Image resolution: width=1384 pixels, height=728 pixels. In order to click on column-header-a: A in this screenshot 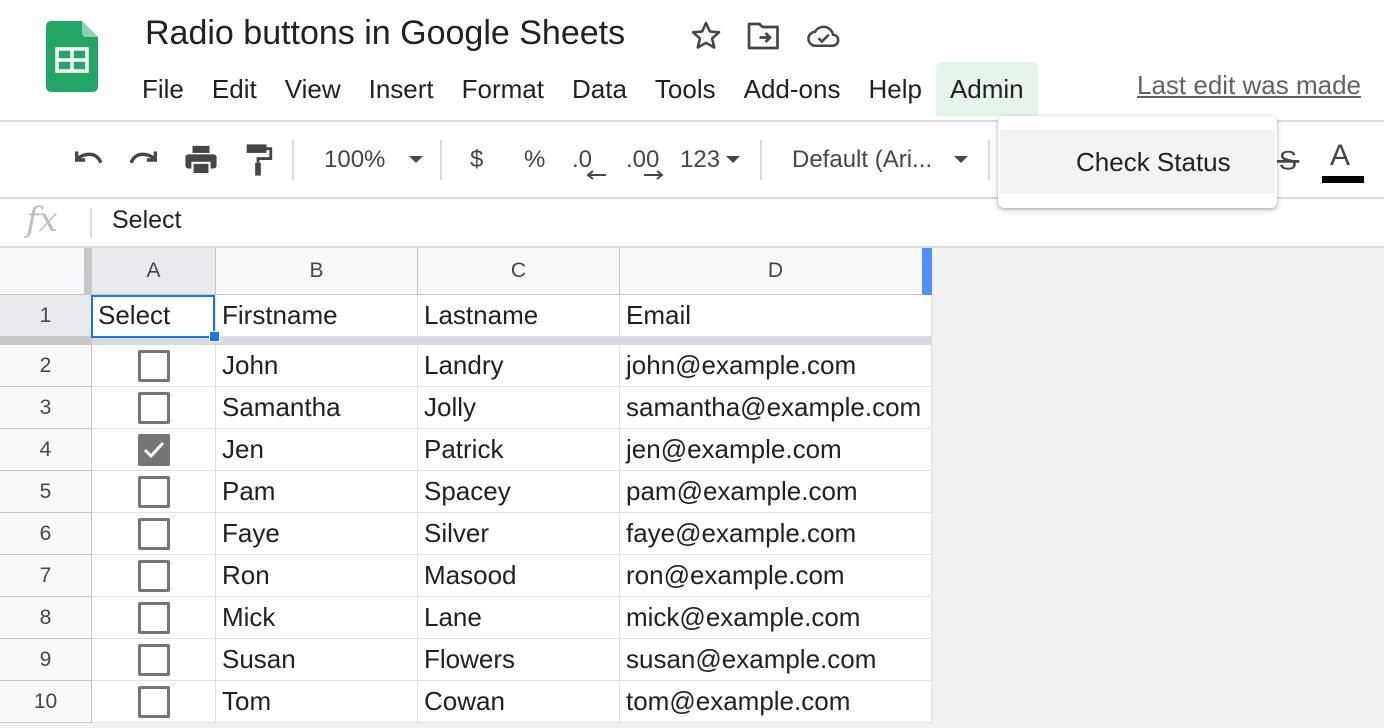, I will do `click(154, 271)`.